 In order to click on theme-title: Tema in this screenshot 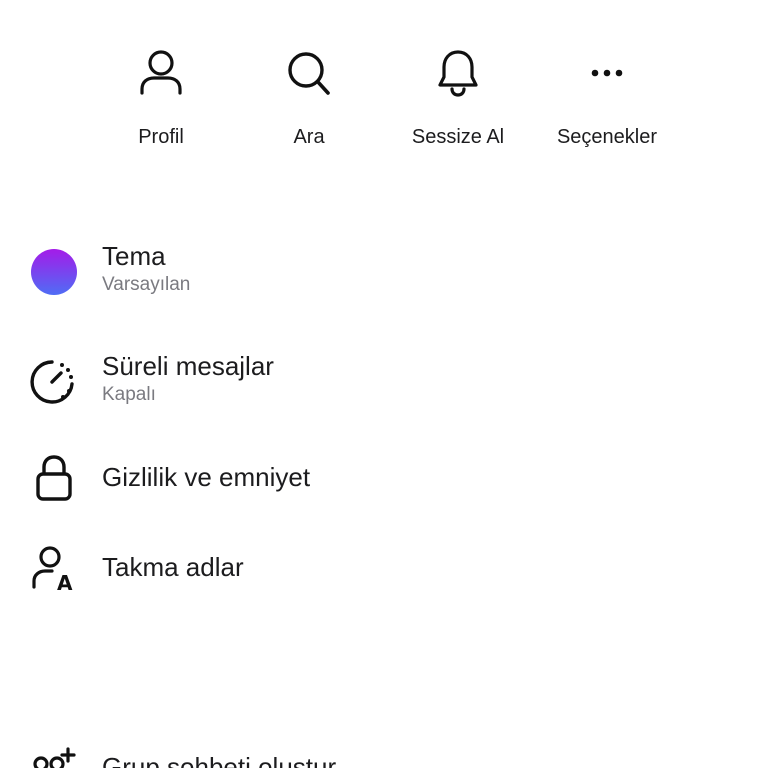, I will do `click(134, 256)`.